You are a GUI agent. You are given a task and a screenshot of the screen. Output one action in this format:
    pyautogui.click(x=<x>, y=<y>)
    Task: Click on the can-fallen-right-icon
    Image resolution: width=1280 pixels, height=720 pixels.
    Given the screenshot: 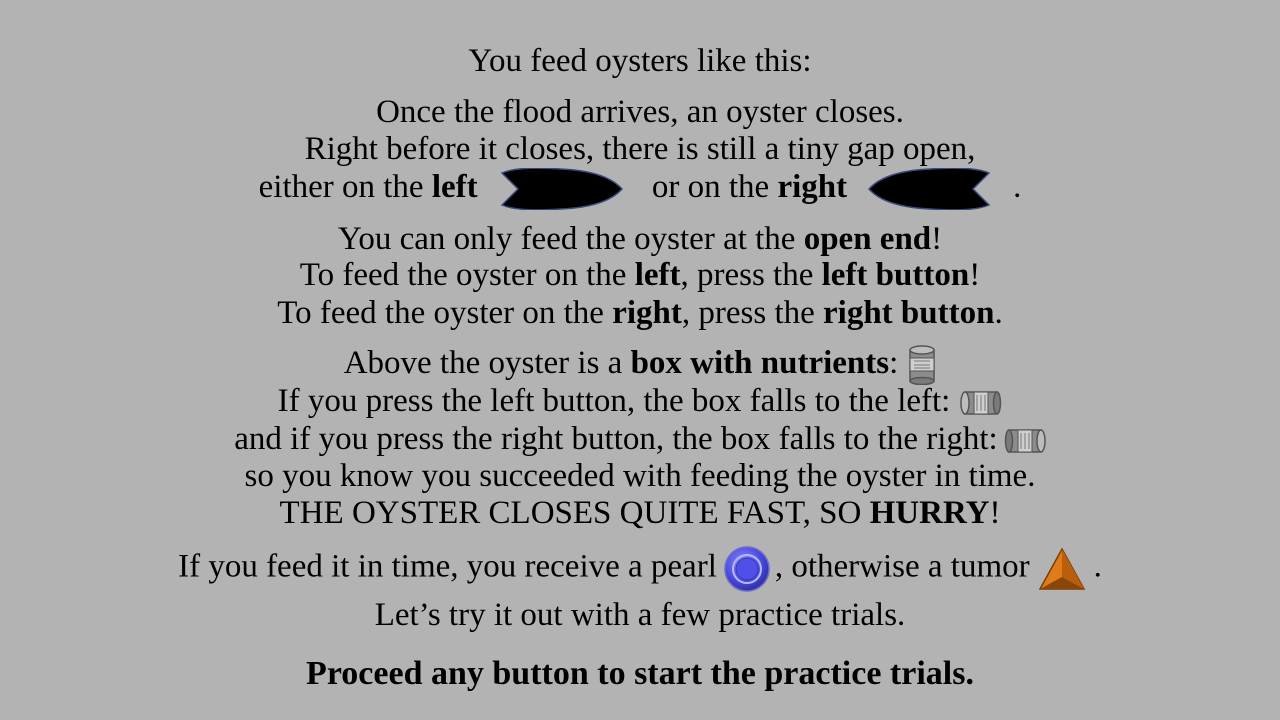 What is the action you would take?
    pyautogui.click(x=1025, y=441)
    